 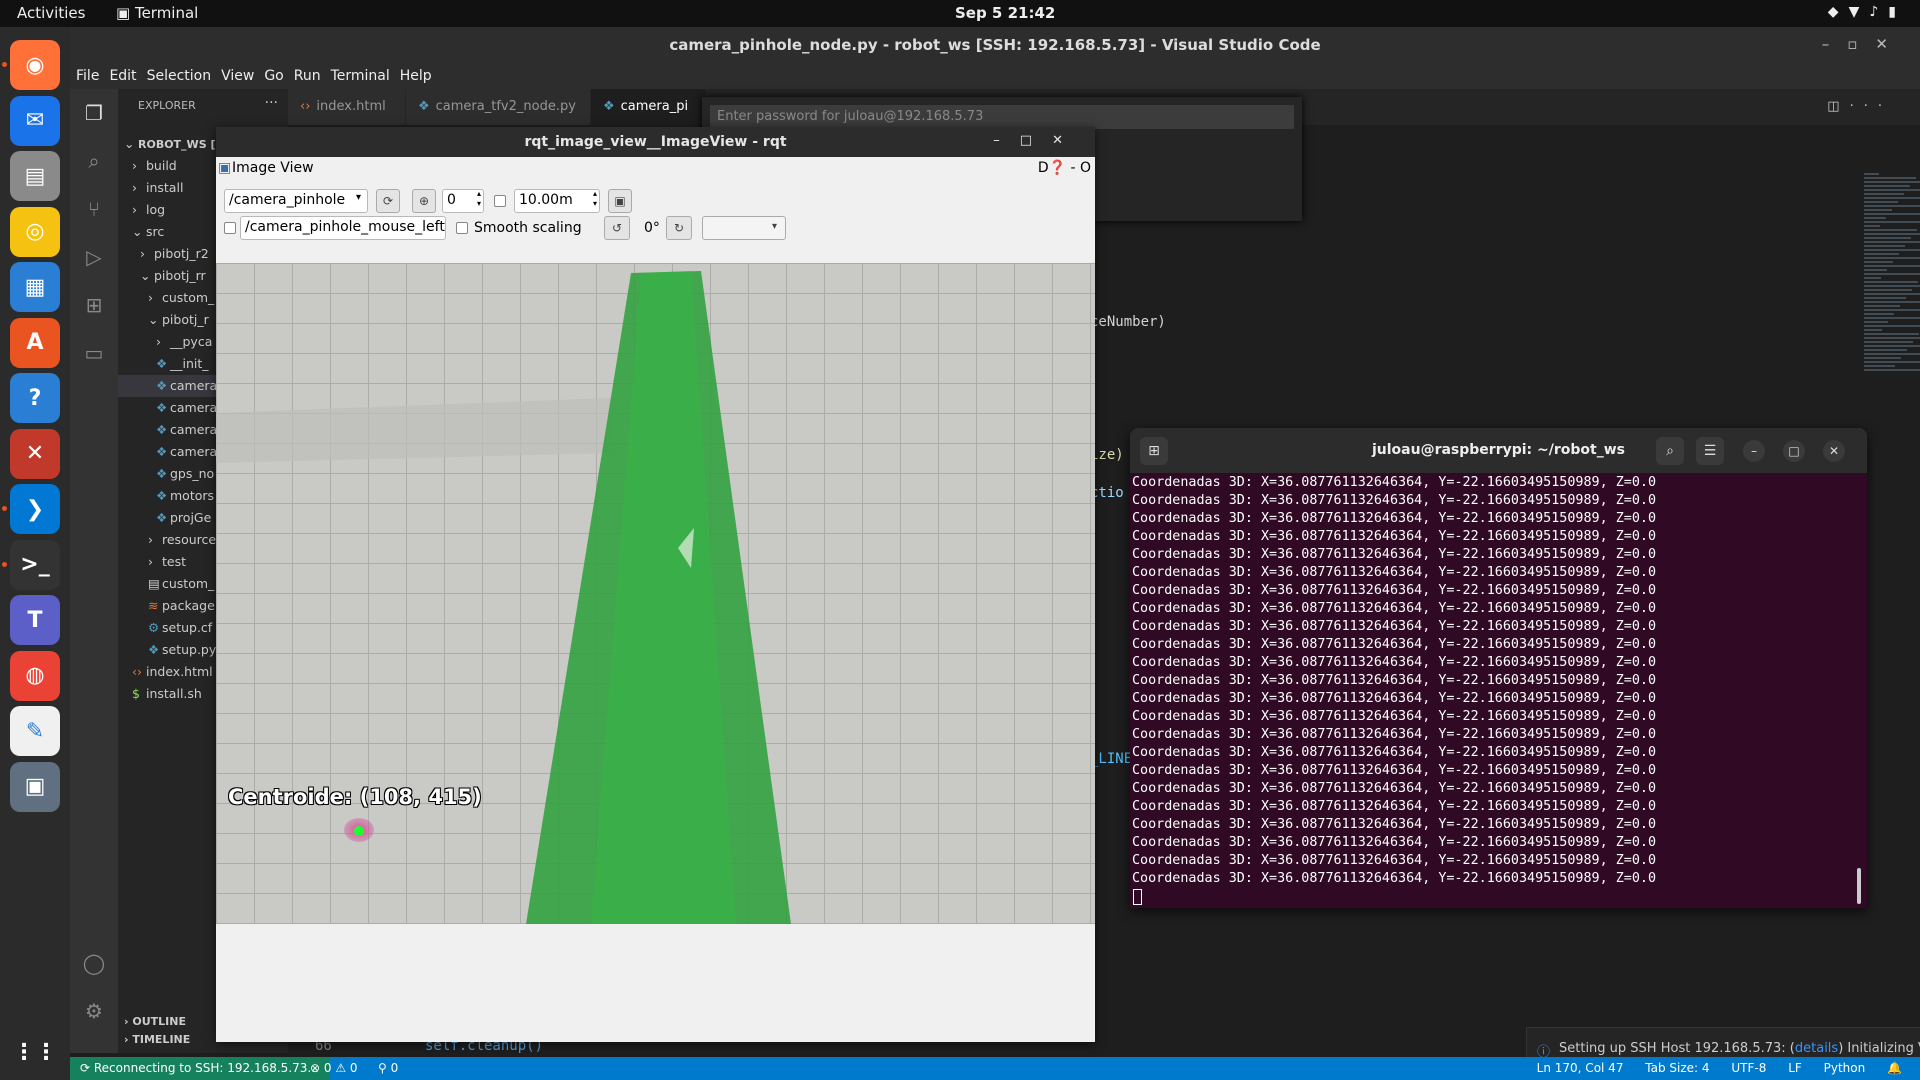 I want to click on color-scheme-select: ▾, so click(x=744, y=228).